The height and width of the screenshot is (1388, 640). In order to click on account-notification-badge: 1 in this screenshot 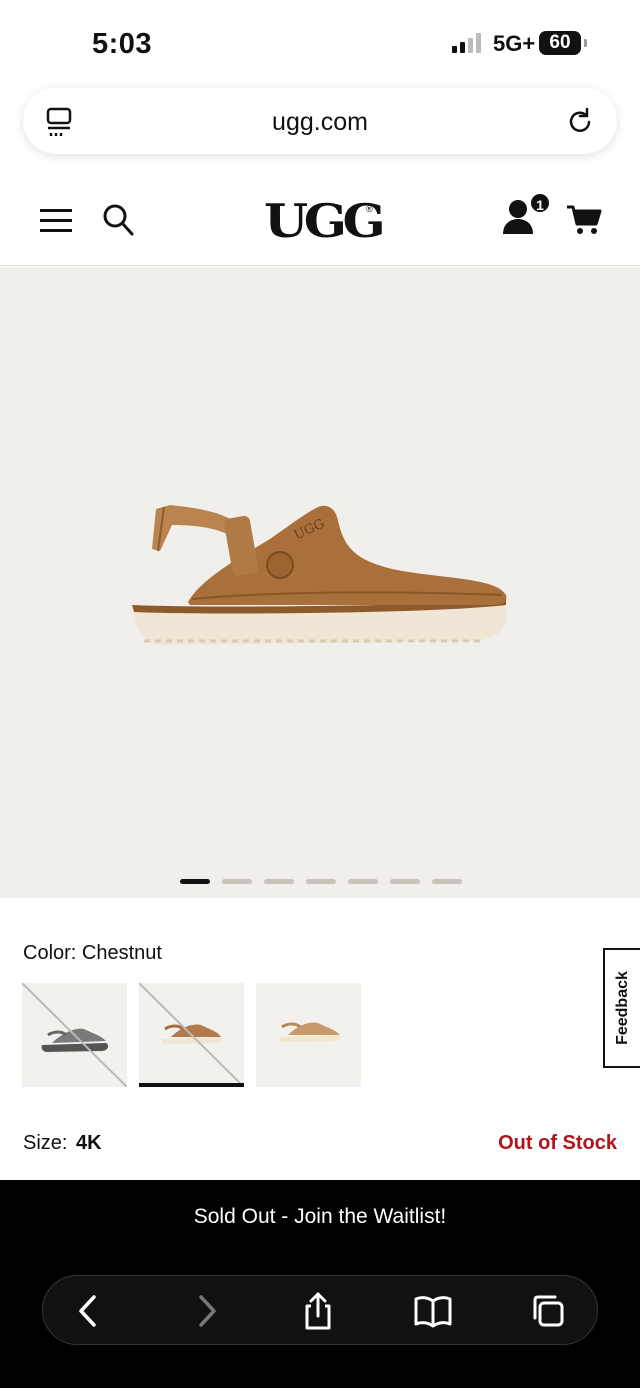, I will do `click(540, 203)`.